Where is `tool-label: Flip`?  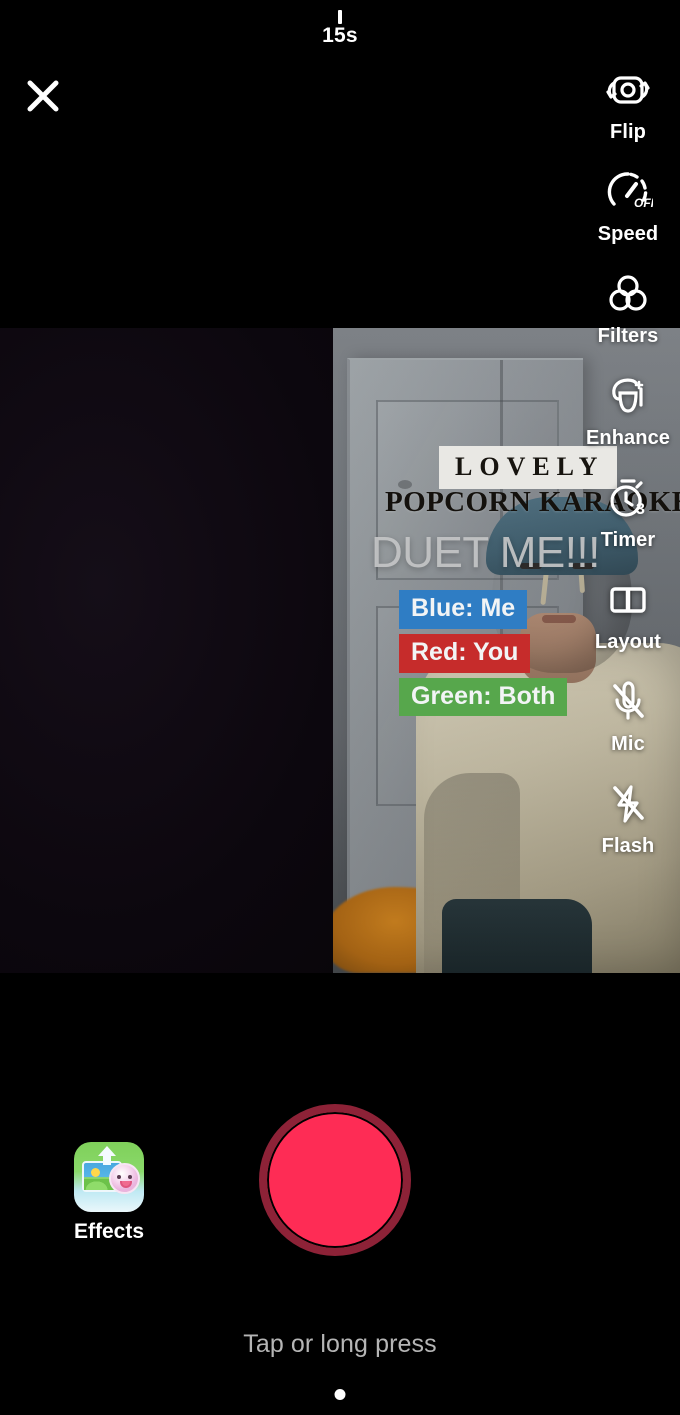
tool-label: Flip is located at coordinates (628, 132).